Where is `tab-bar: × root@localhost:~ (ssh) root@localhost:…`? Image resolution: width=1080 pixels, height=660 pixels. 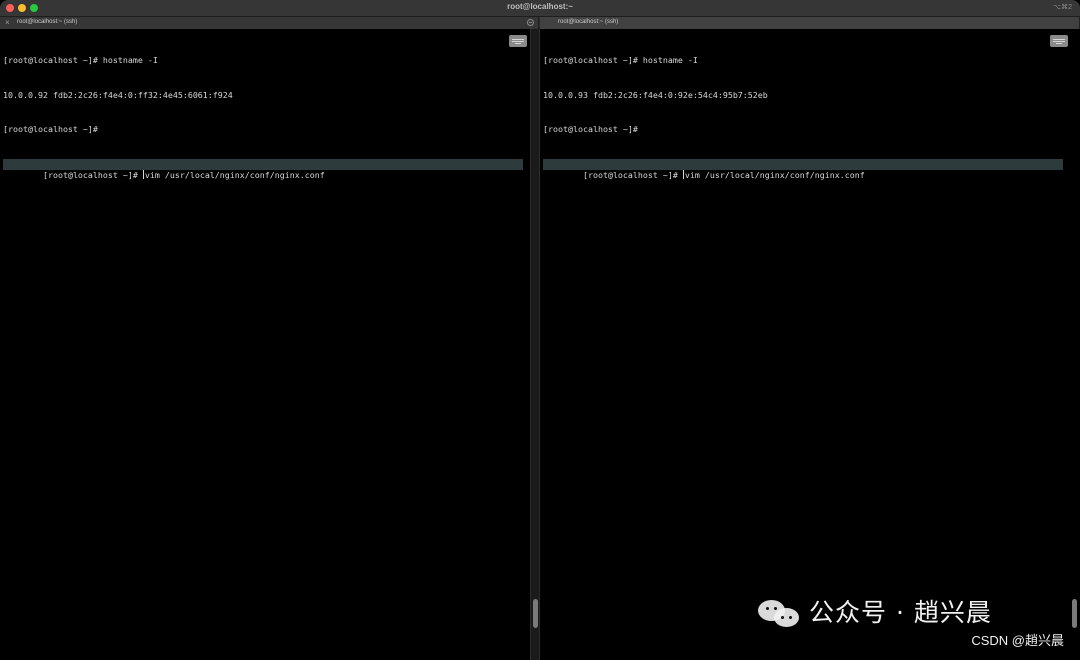 tab-bar: × root@localhost:~ (ssh) root@localhost:… is located at coordinates (540, 23).